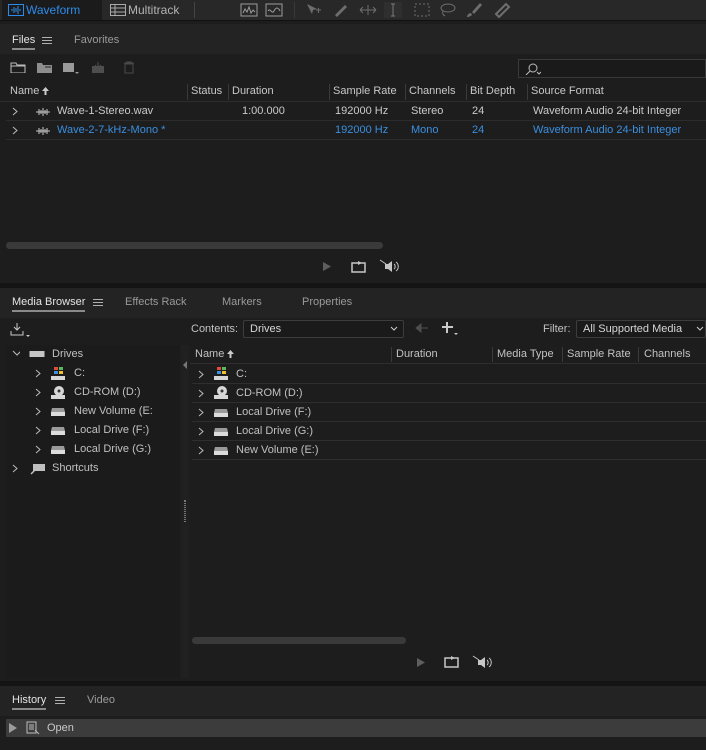 The height and width of the screenshot is (750, 706). I want to click on files-search-input, so click(612, 68).